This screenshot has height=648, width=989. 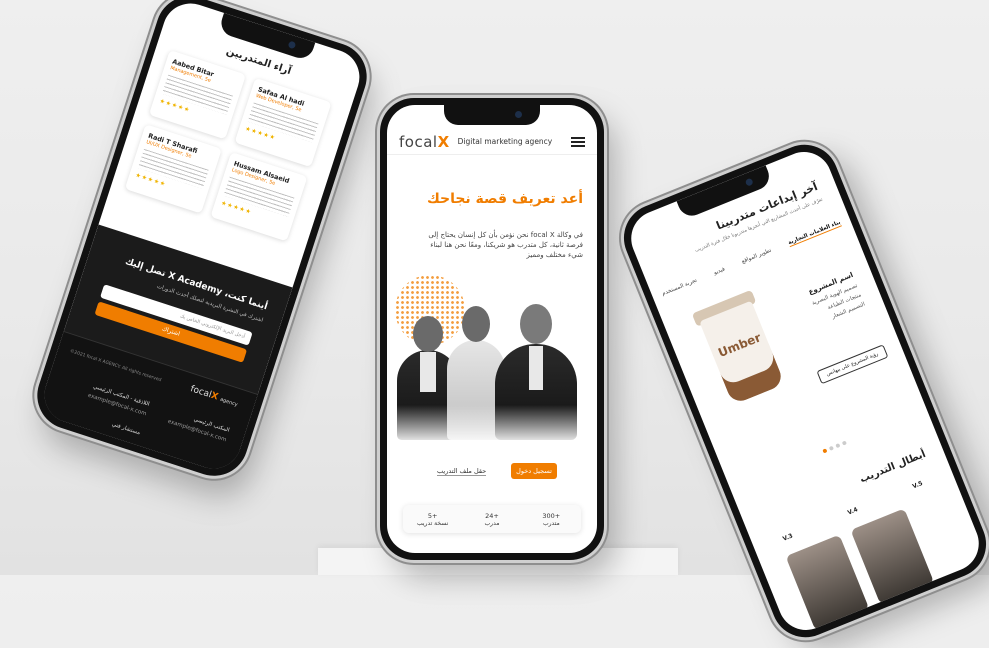 I want to click on testimonial-card: Safaa Al hadi Web Developer, 5e ★★★★★, so click(x=283, y=122).